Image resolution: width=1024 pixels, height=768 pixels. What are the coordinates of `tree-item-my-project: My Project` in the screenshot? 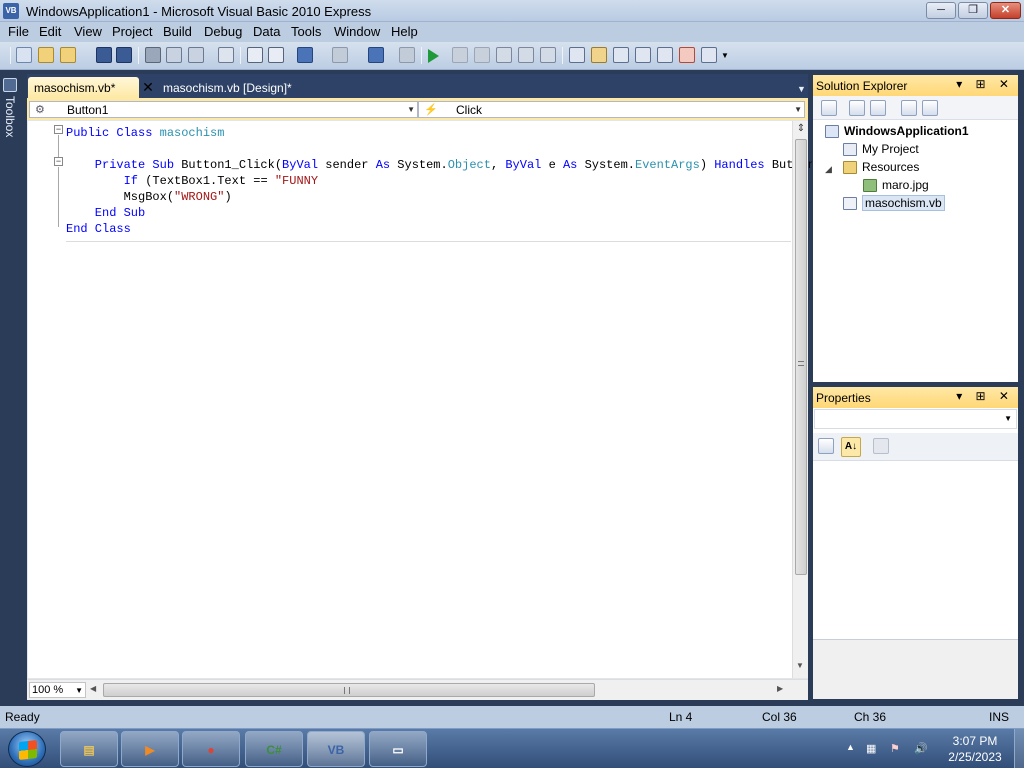 It's located at (881, 151).